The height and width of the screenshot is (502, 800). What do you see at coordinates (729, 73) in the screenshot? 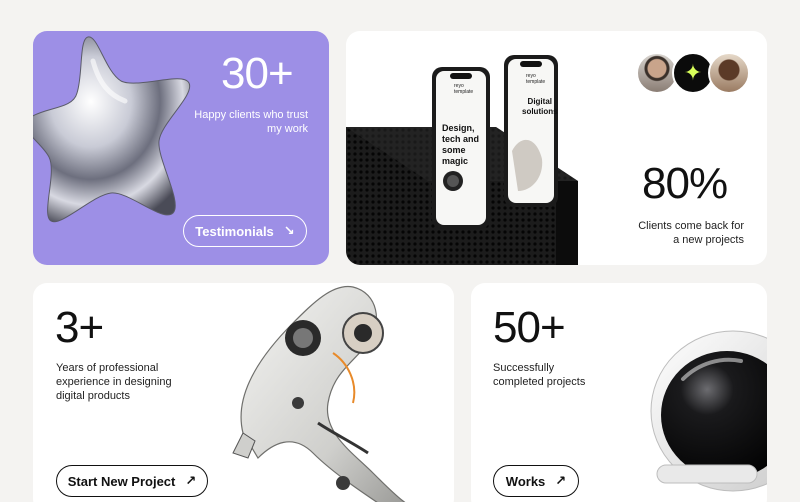
I see `avatar` at bounding box center [729, 73].